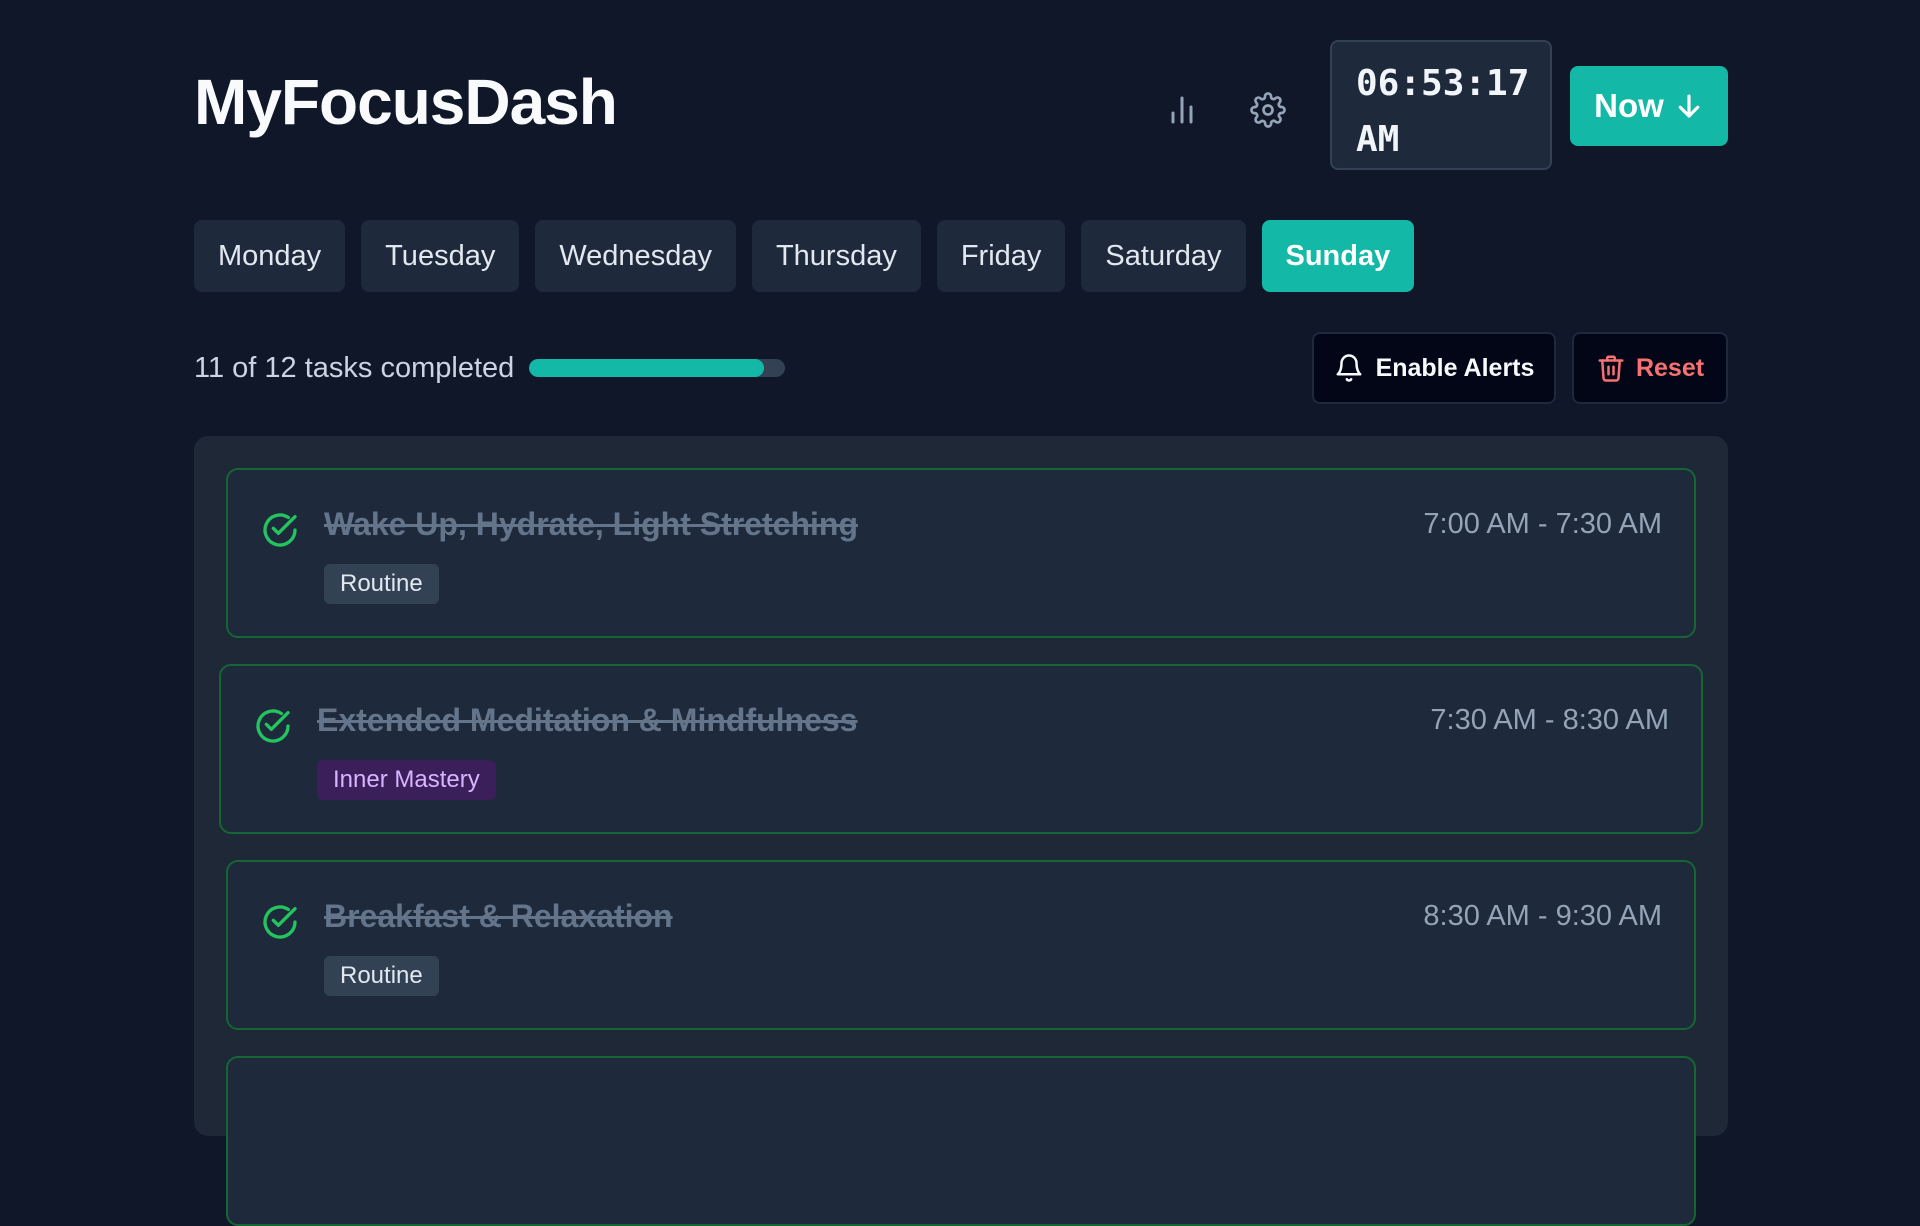 The width and height of the screenshot is (1920, 1226). I want to click on bar-chart-icon, so click(1182, 110).